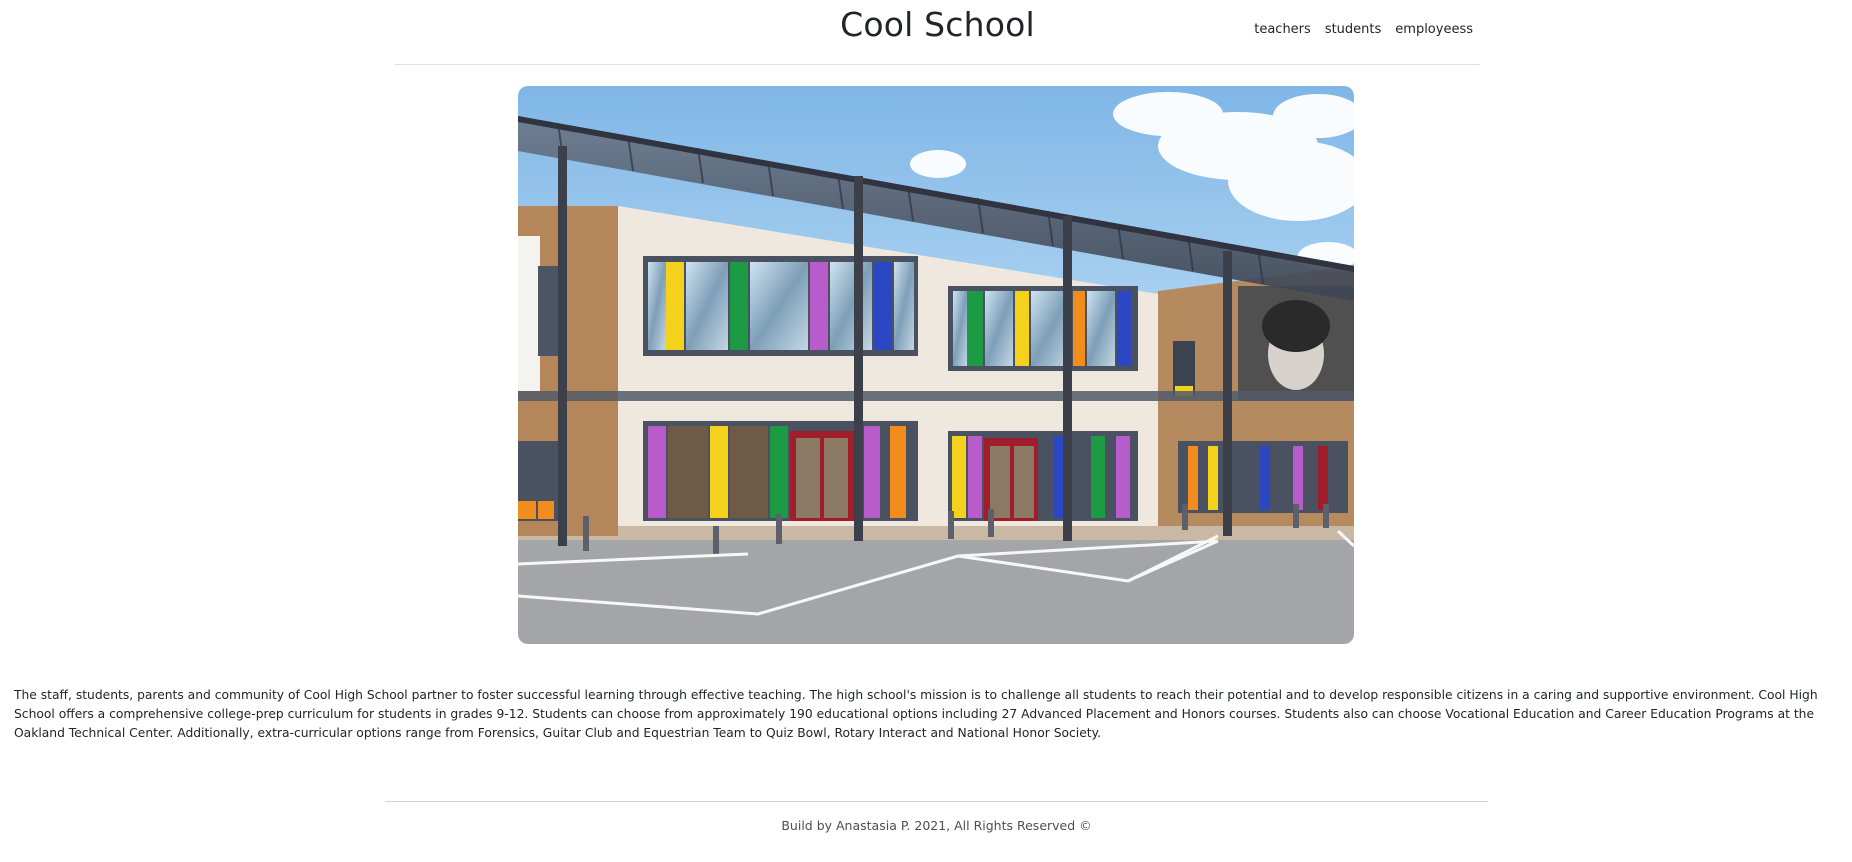  What do you see at coordinates (1282, 29) in the screenshot?
I see `nav-link-teachers: teachers` at bounding box center [1282, 29].